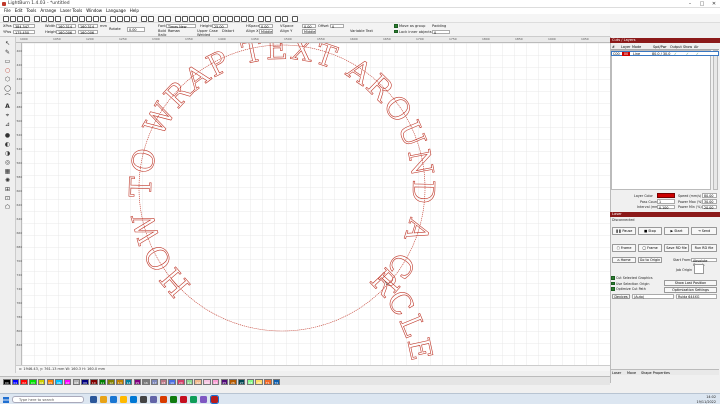 The width and height of the screenshot is (720, 404). What do you see at coordinates (613, 283) in the screenshot?
I see `use-selection-origin-checkbox` at bounding box center [613, 283].